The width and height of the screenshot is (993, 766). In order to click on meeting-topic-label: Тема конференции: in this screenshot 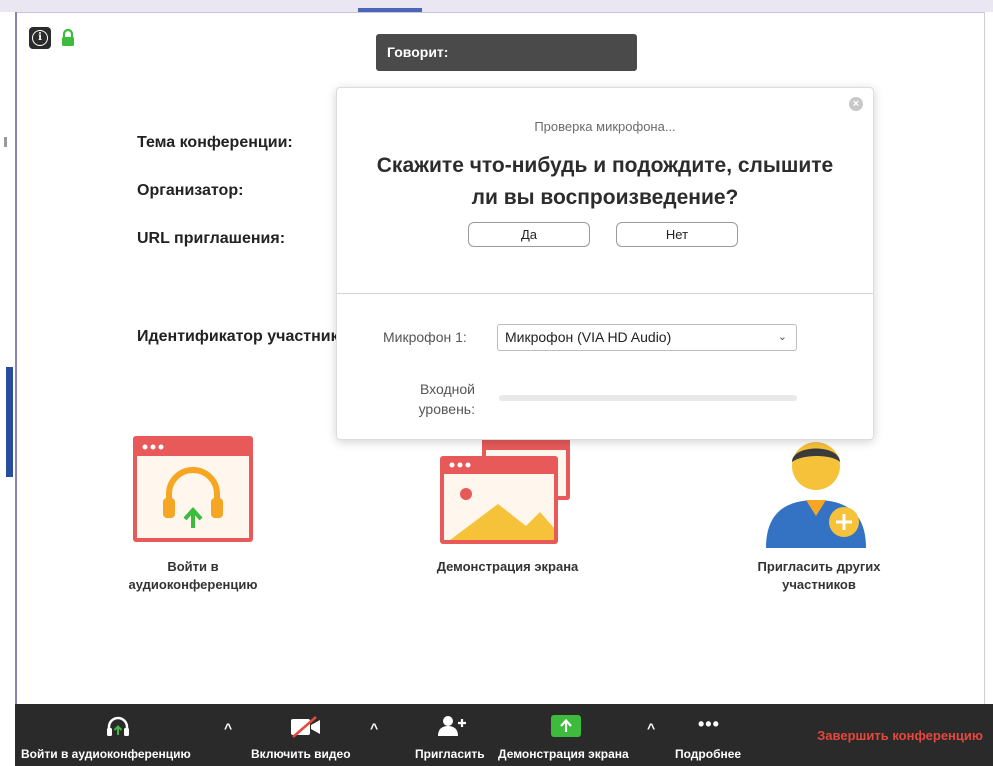, I will do `click(215, 142)`.